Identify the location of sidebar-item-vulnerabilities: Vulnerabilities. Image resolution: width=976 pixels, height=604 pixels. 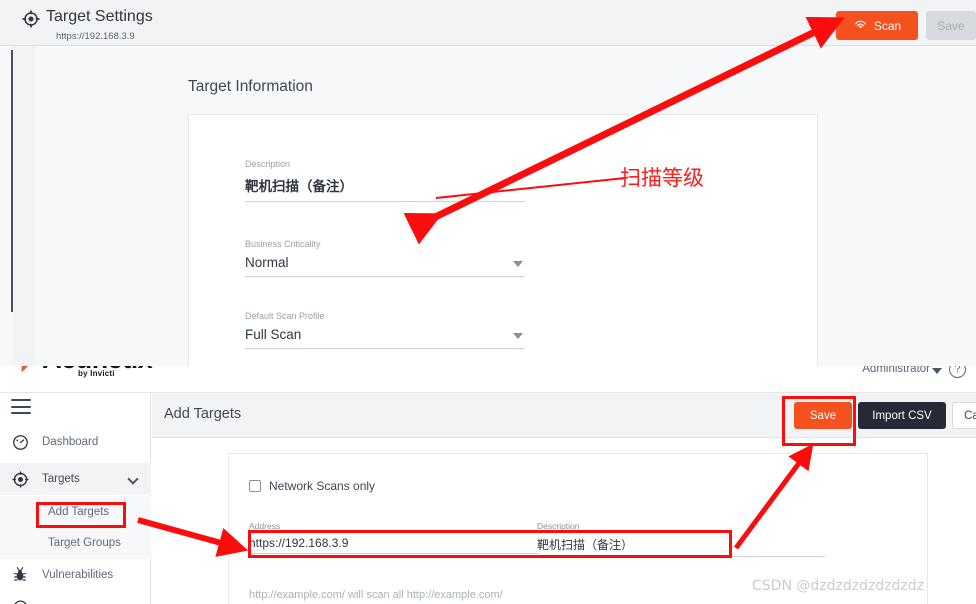
(75, 575).